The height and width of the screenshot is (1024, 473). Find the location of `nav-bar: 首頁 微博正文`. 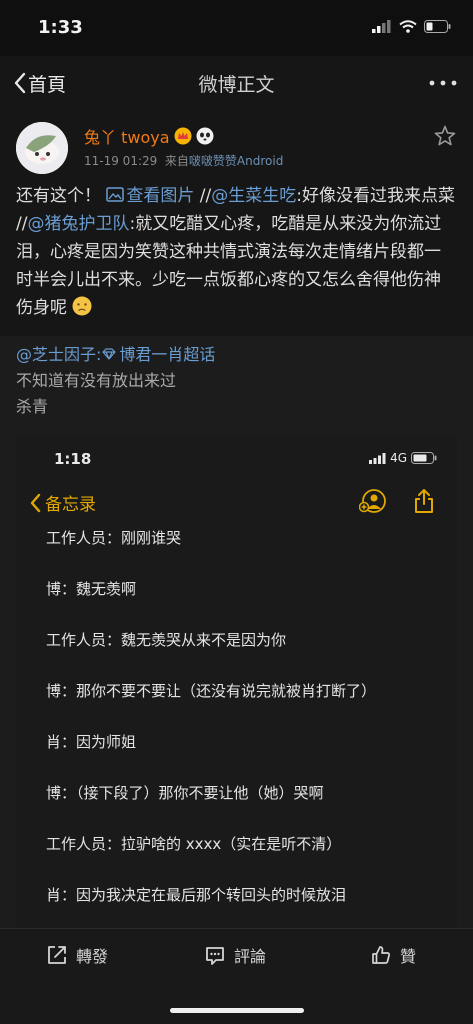

nav-bar: 首頁 微博正文 is located at coordinates (236, 83).